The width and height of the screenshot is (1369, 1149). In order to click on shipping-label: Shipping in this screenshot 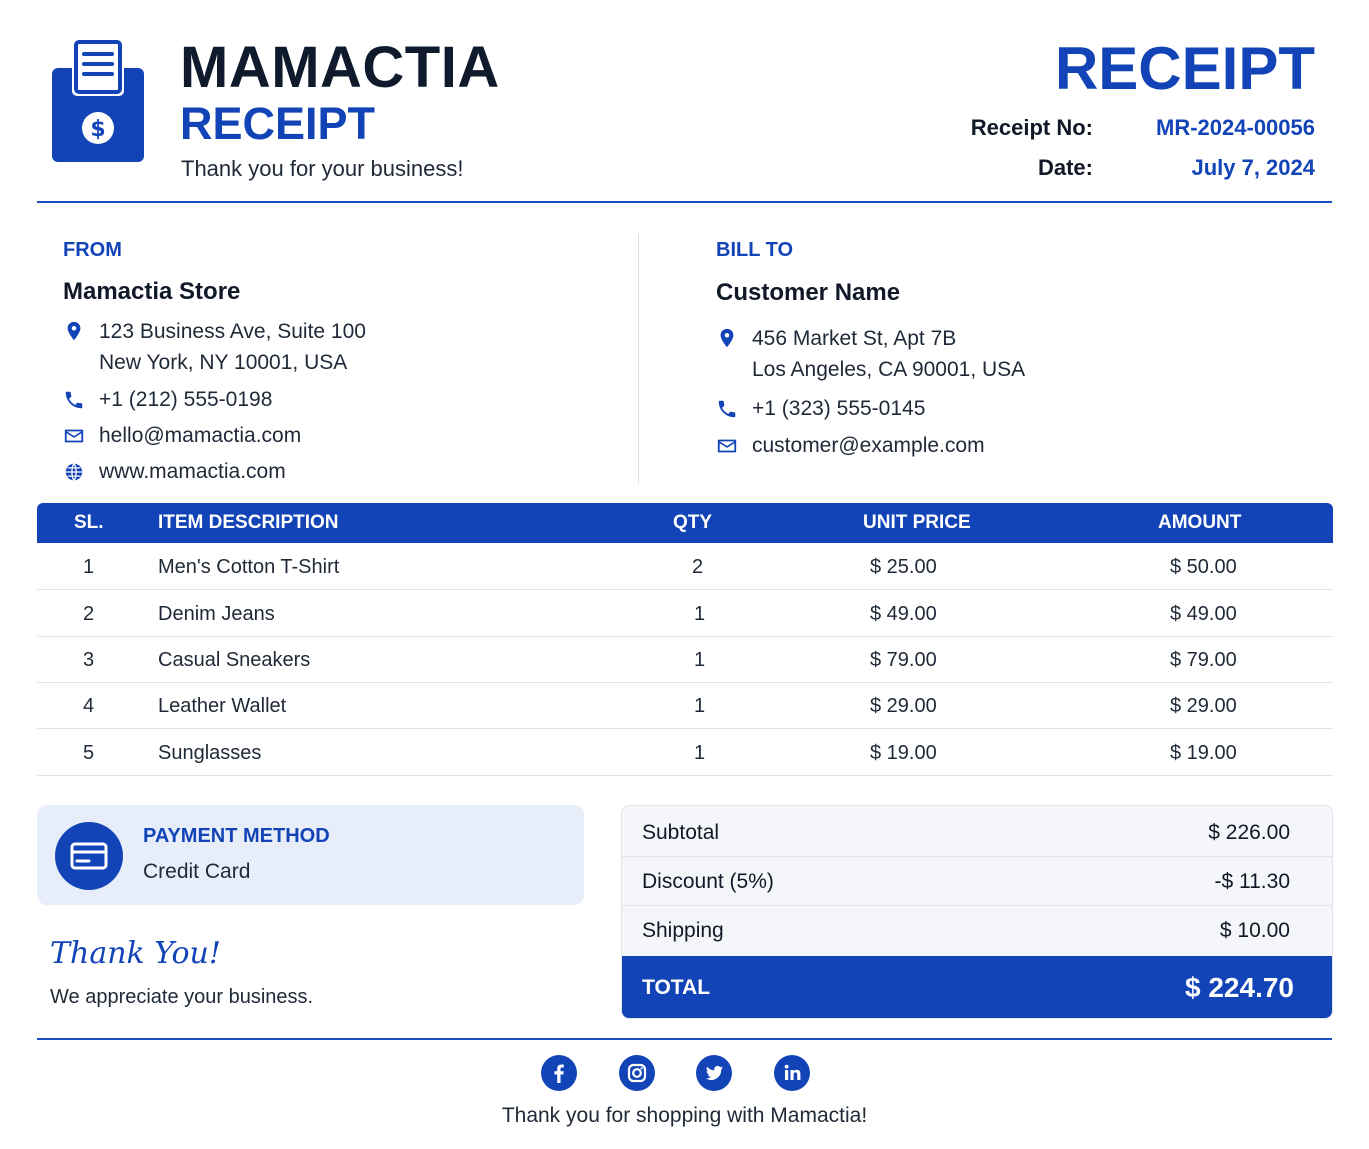, I will do `click(683, 930)`.